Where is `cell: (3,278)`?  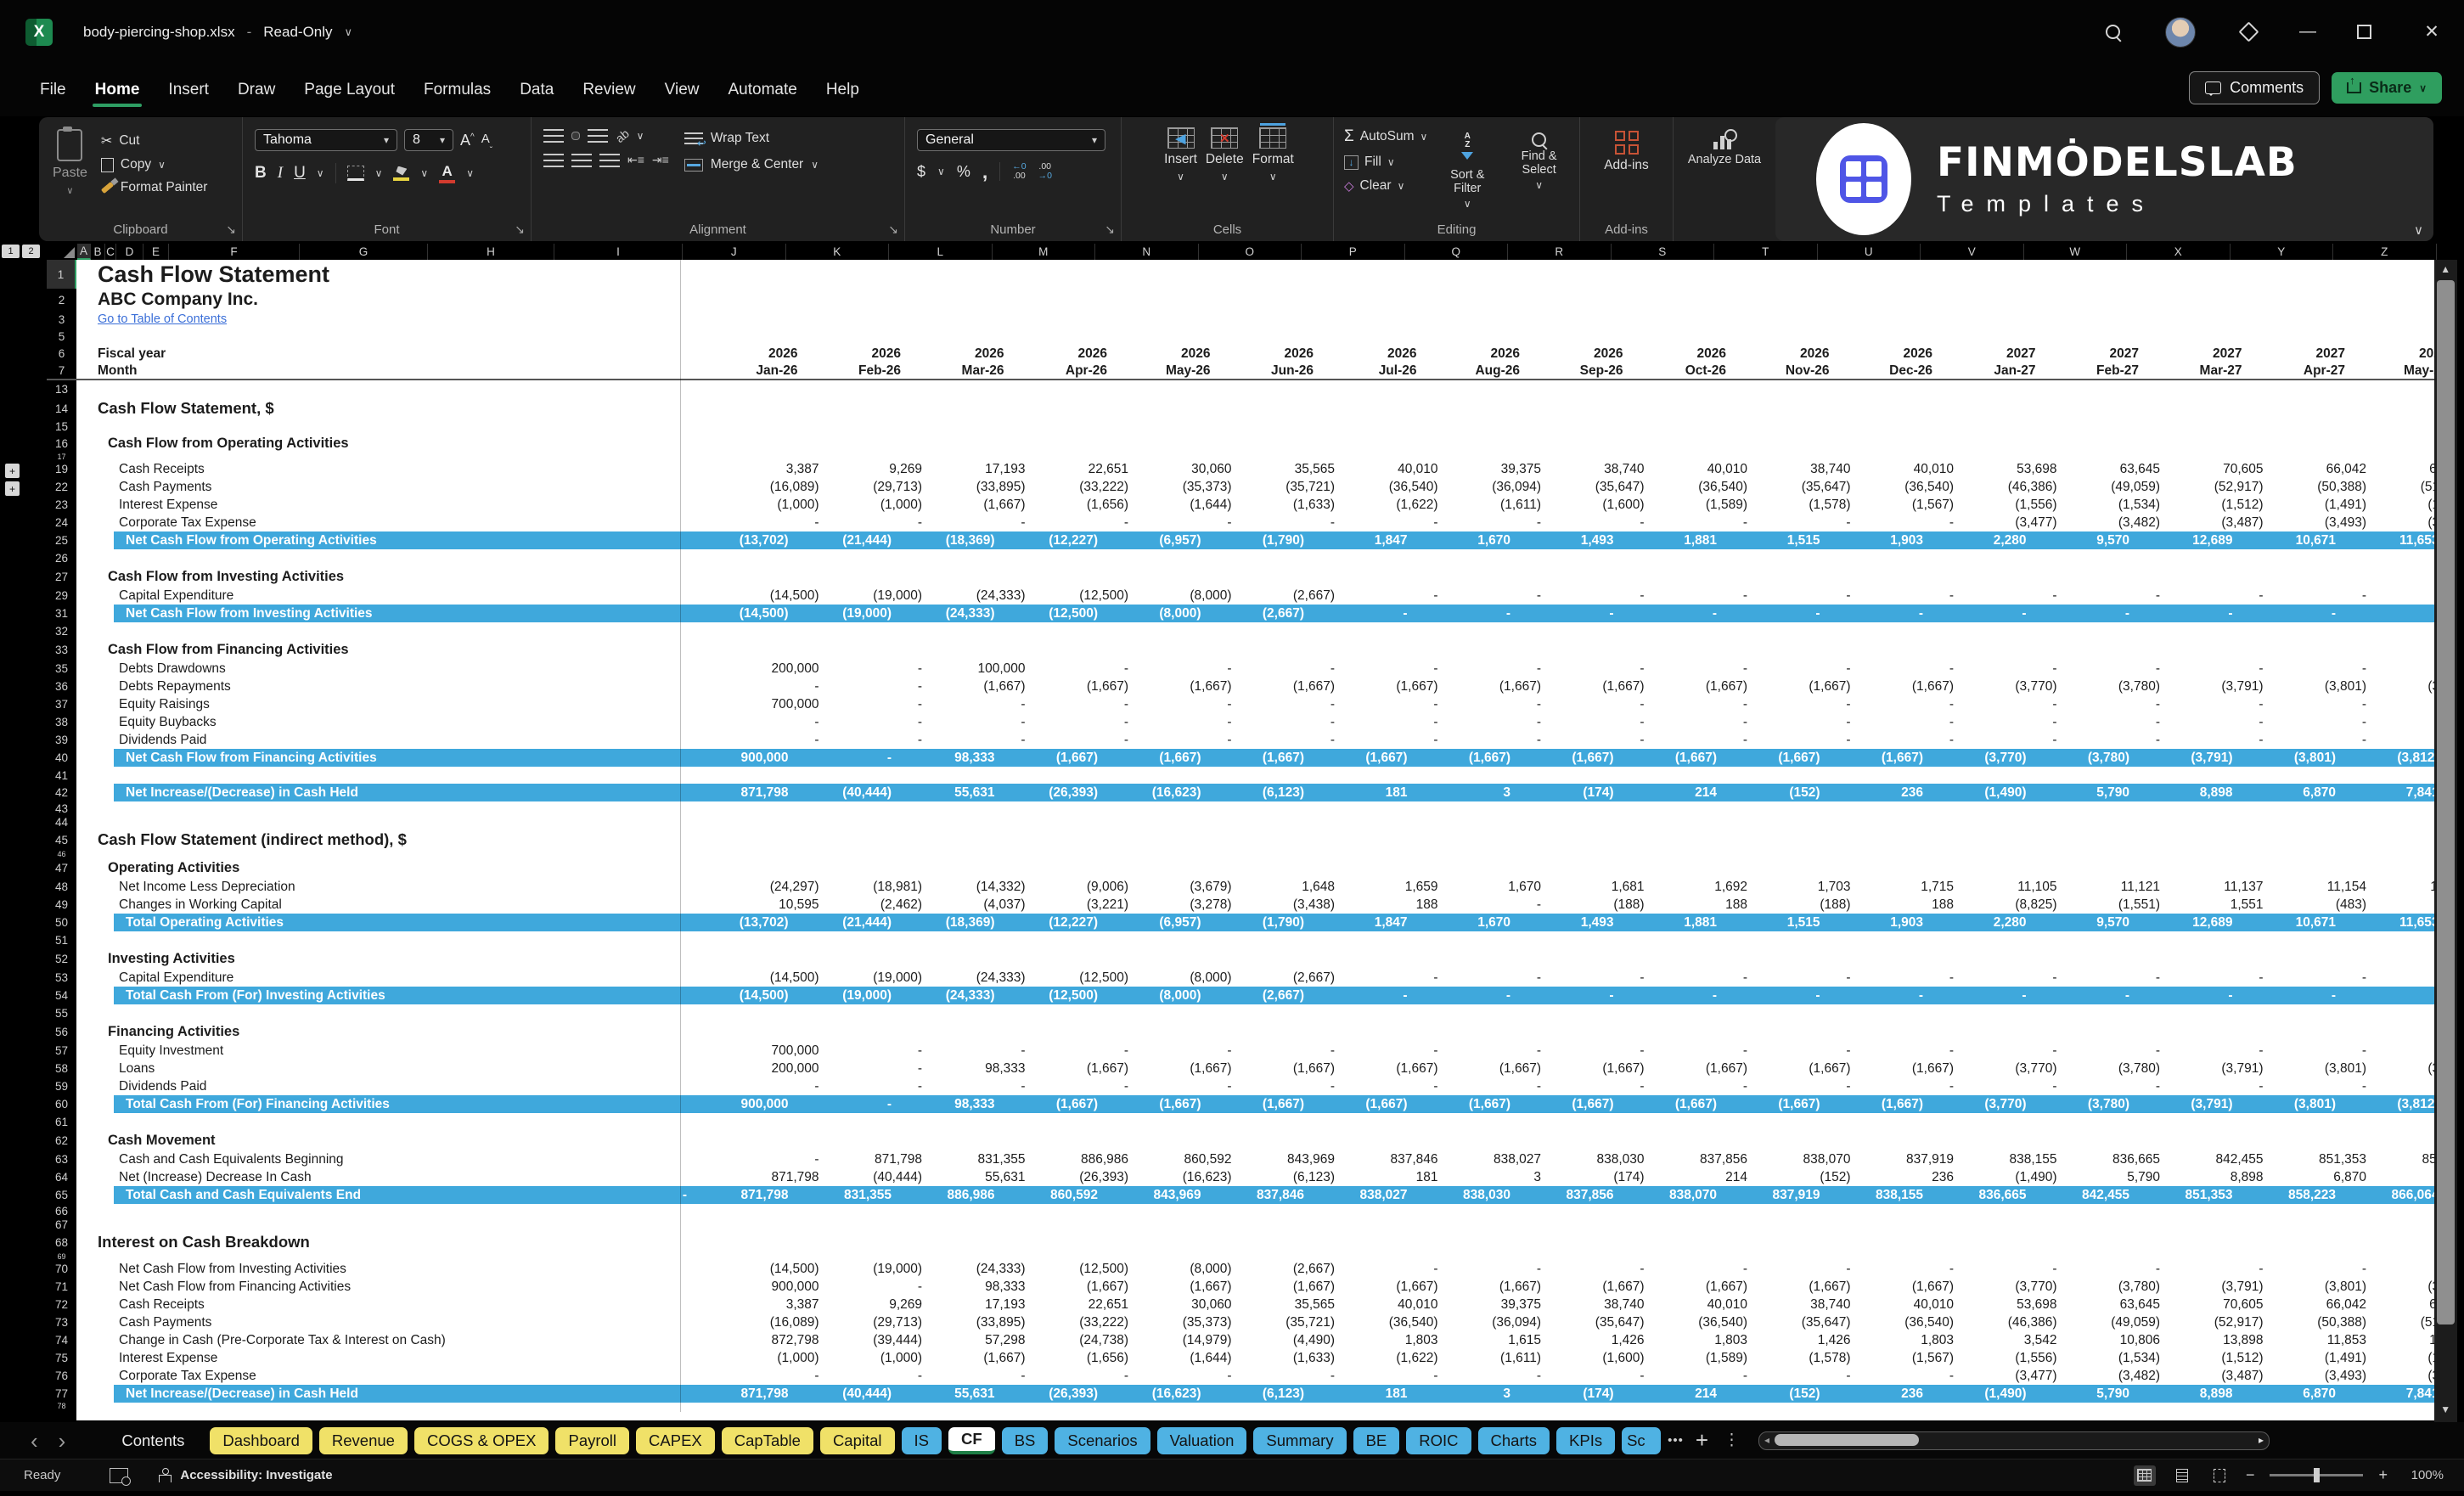 cell: (3,278) is located at coordinates (1188, 905).